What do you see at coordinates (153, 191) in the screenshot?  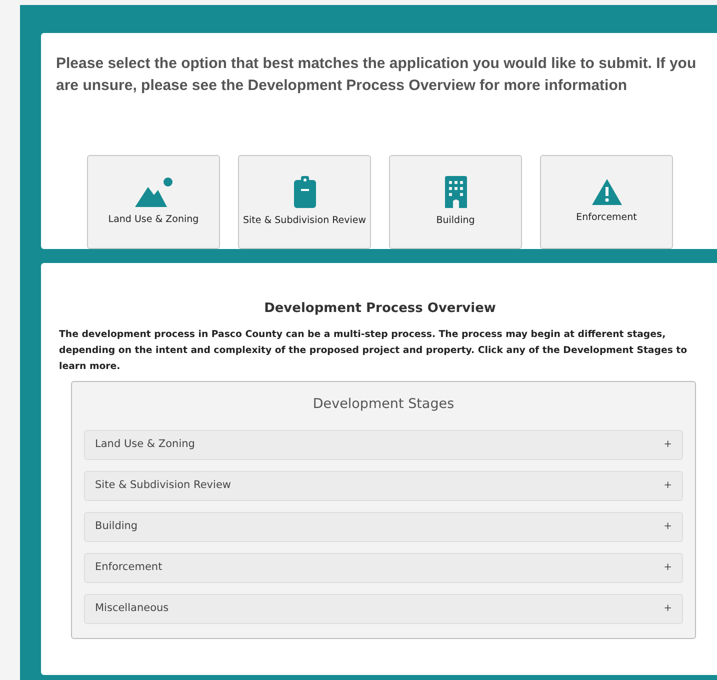 I see `mountains-icon` at bounding box center [153, 191].